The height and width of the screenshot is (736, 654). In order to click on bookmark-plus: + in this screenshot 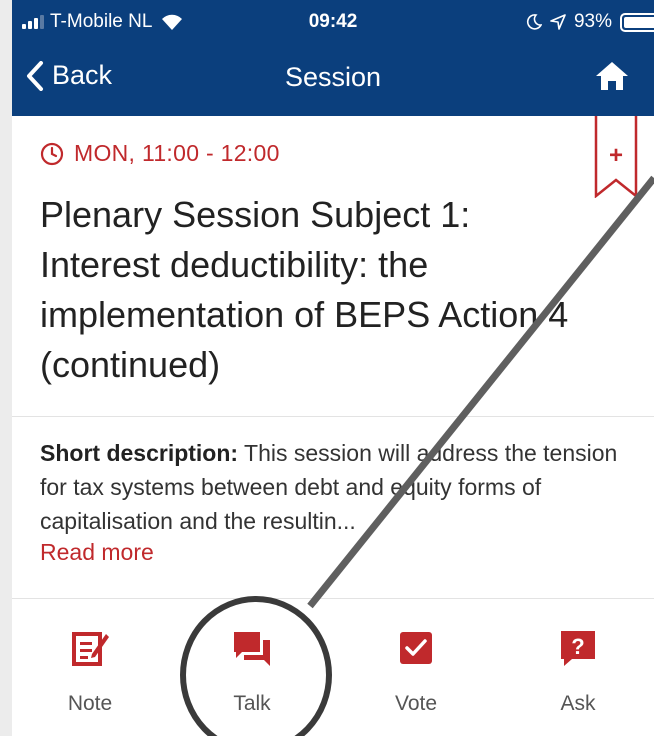, I will do `click(615, 155)`.